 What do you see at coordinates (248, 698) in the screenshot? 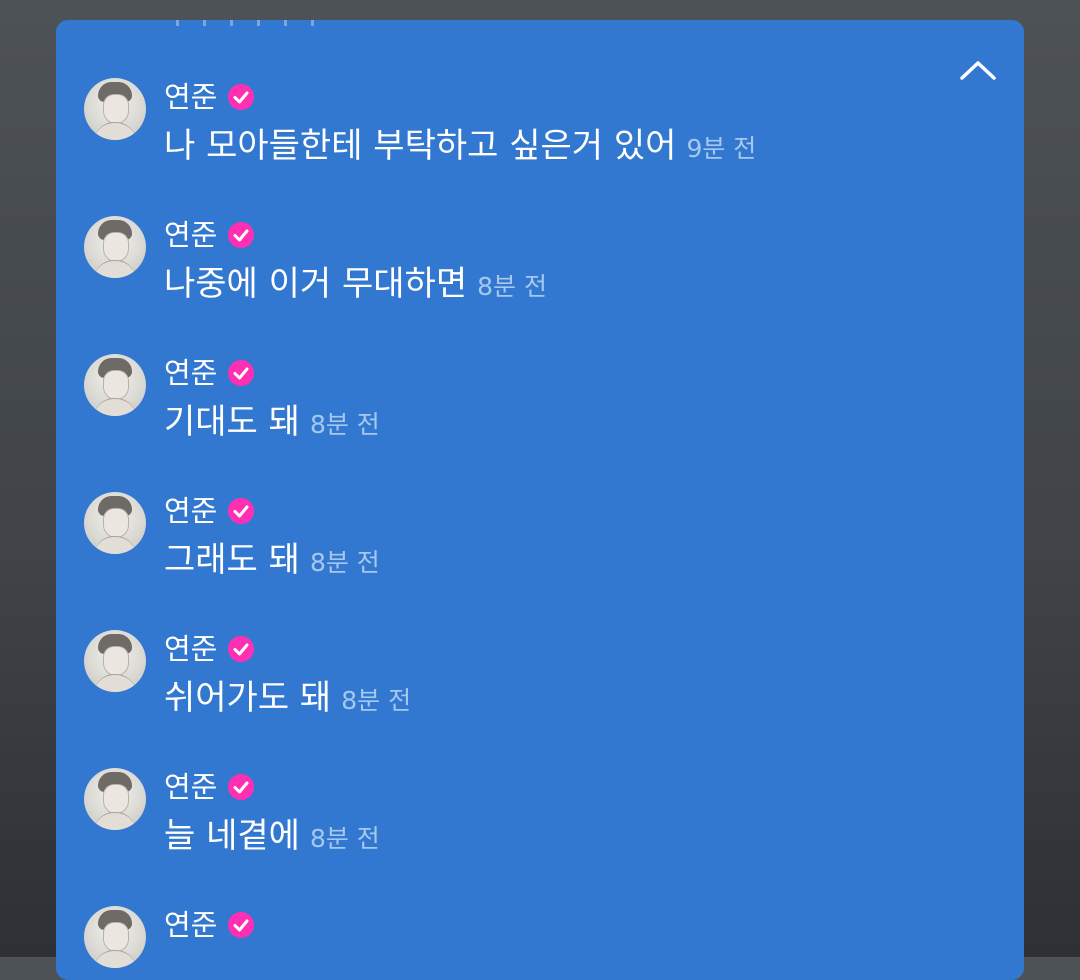
I see `message-text: 쉬어가도 돼` at bounding box center [248, 698].